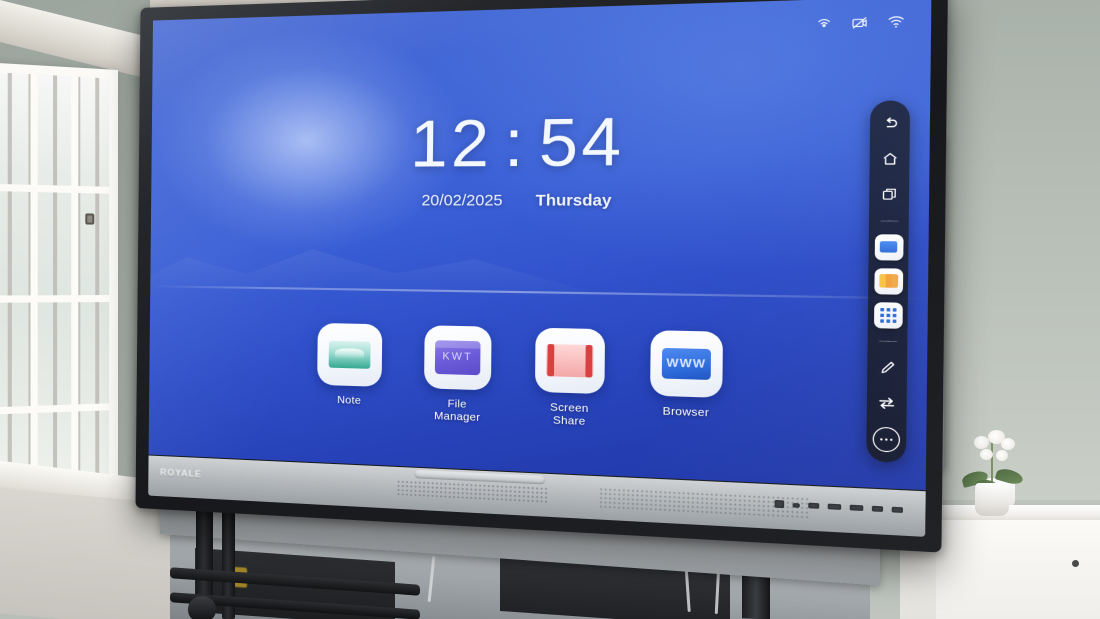 This screenshot has width=1100, height=619. I want to click on app-browser: WWW Browser, so click(686, 381).